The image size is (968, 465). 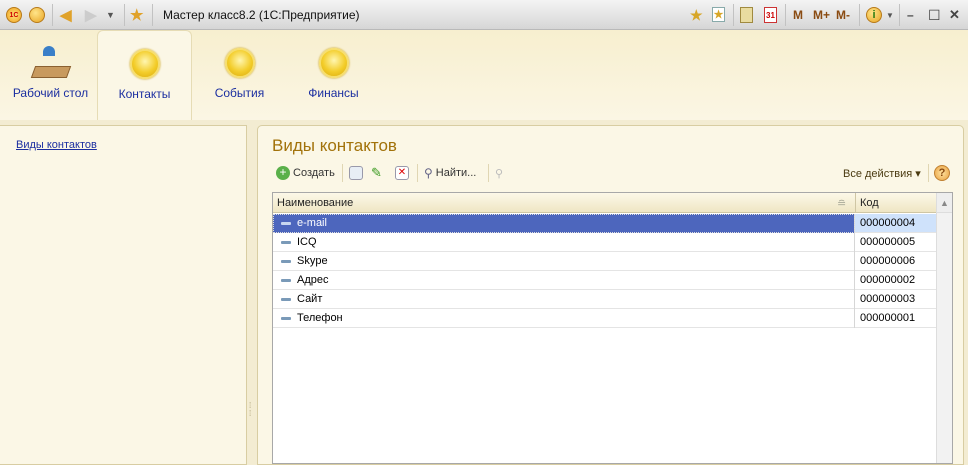 I want to click on row-name: ICQ, so click(x=307, y=242).